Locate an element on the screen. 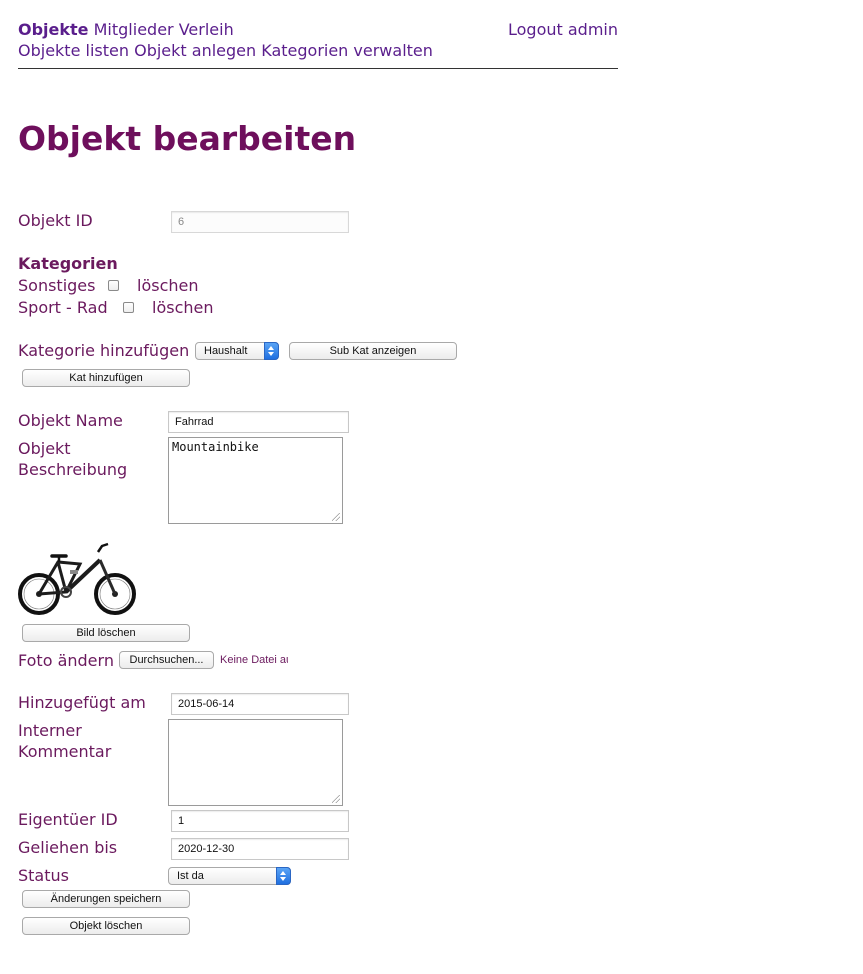  nav-objekte: Objekte is located at coordinates (53, 29).